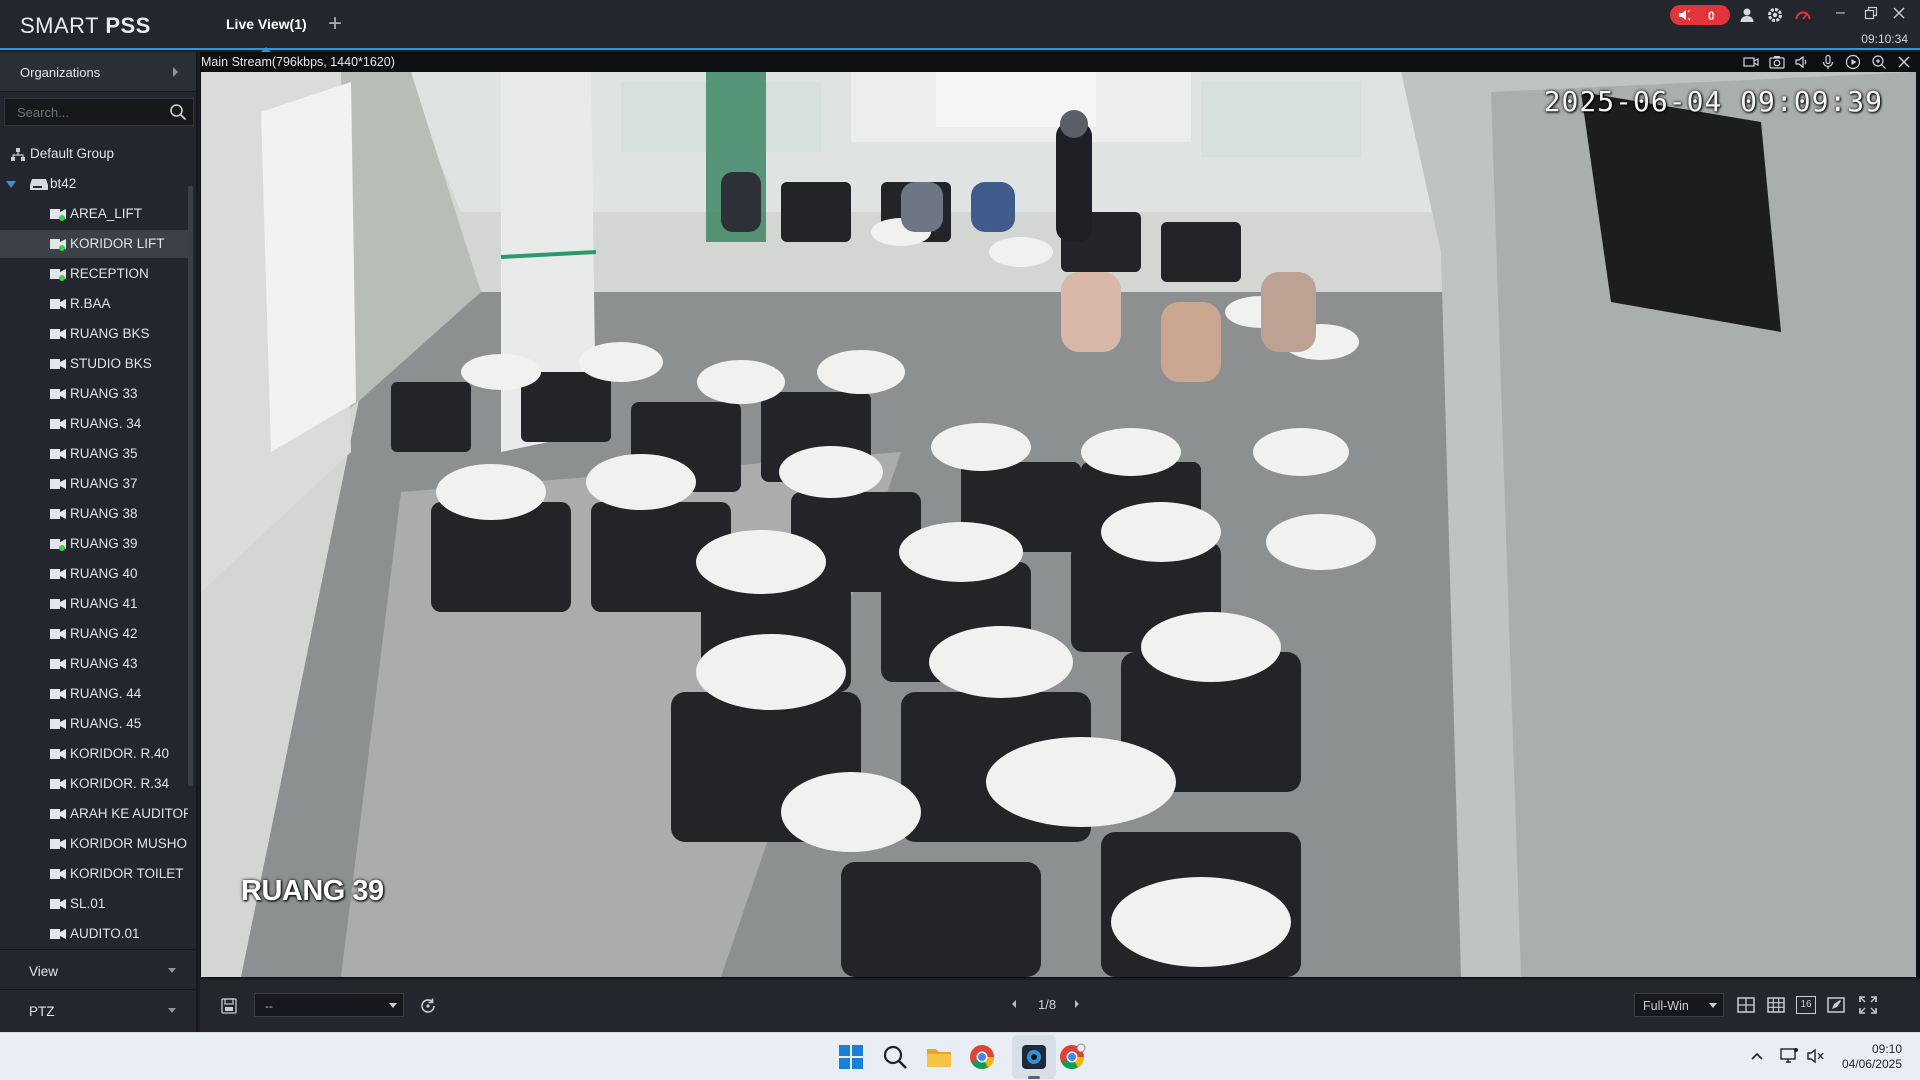 The width and height of the screenshot is (1920, 1080). What do you see at coordinates (1014, 1004) in the screenshot?
I see `page-prev-button` at bounding box center [1014, 1004].